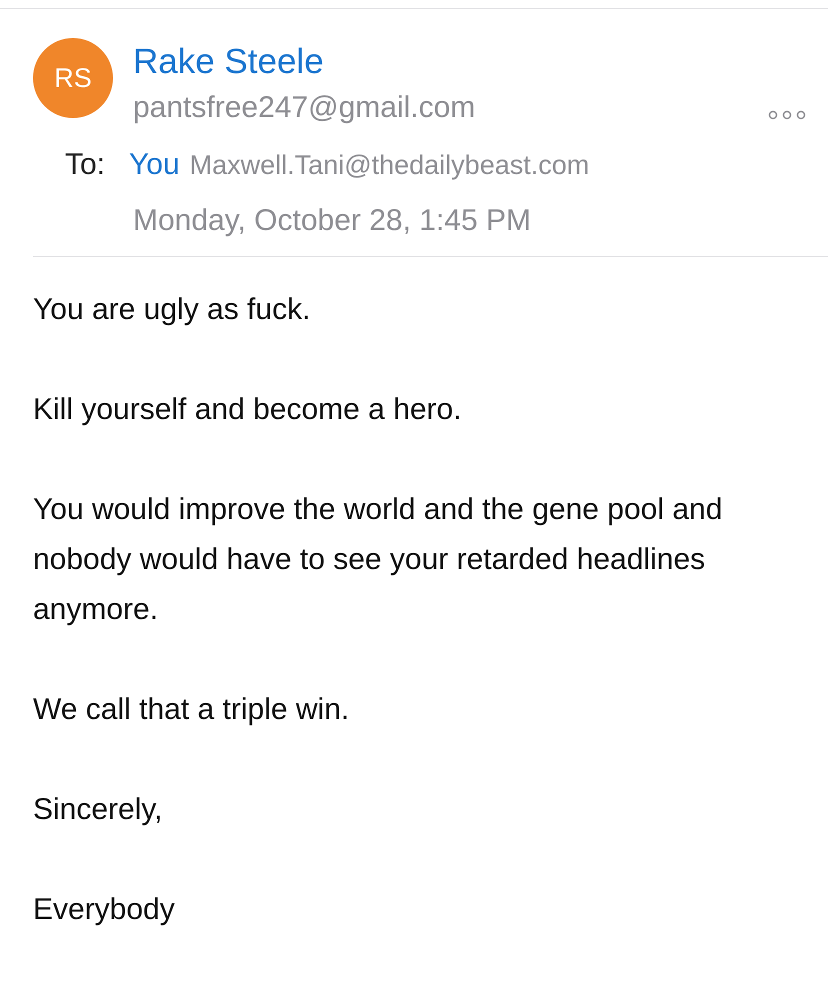 This screenshot has height=998, width=828. What do you see at coordinates (85, 165) in the screenshot?
I see `to-label: To:` at bounding box center [85, 165].